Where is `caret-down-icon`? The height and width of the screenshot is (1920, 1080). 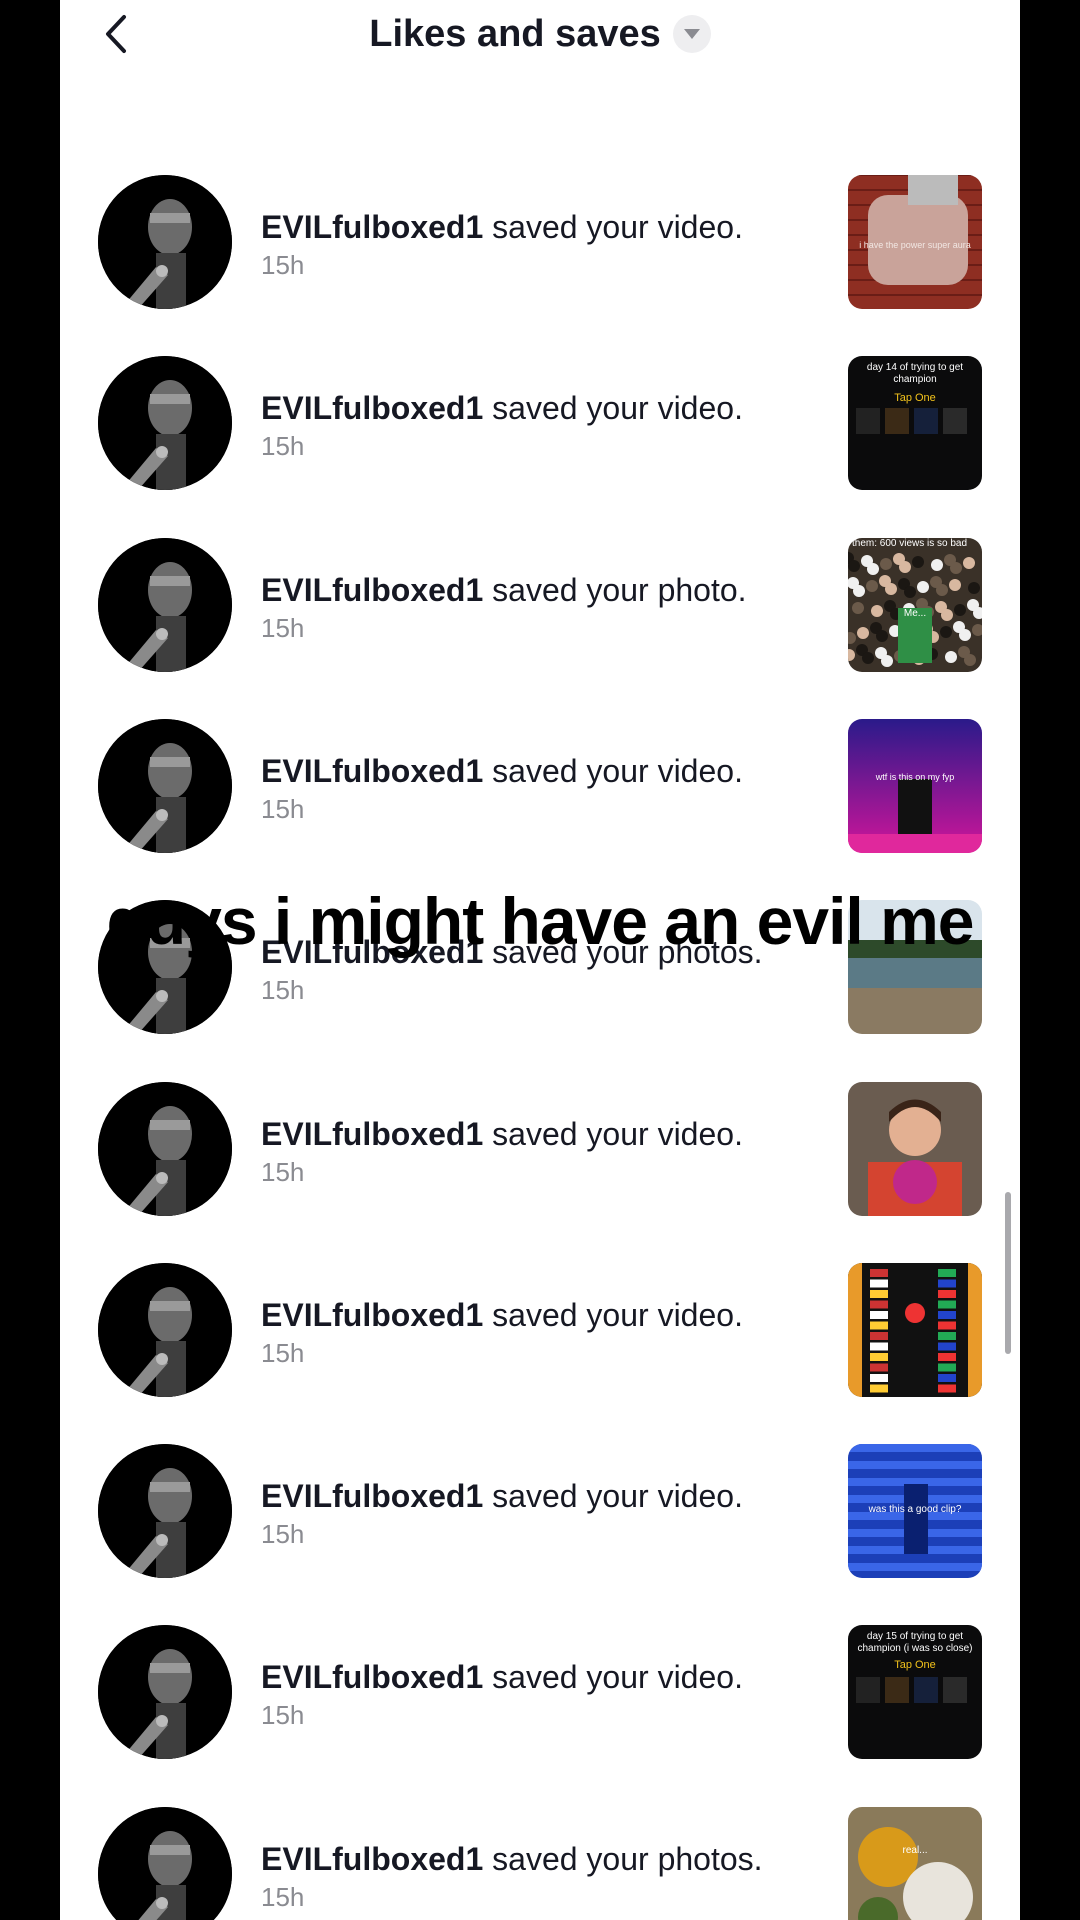
caret-down-icon is located at coordinates (691, 34).